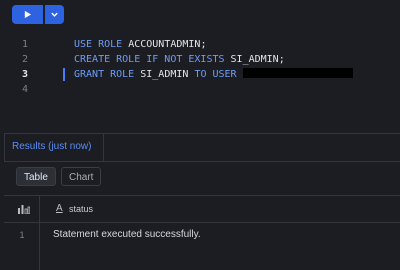 This screenshot has height=270, width=400. I want to click on code-text: USE ROLE ACCOUNTADMIN;, so click(140, 44).